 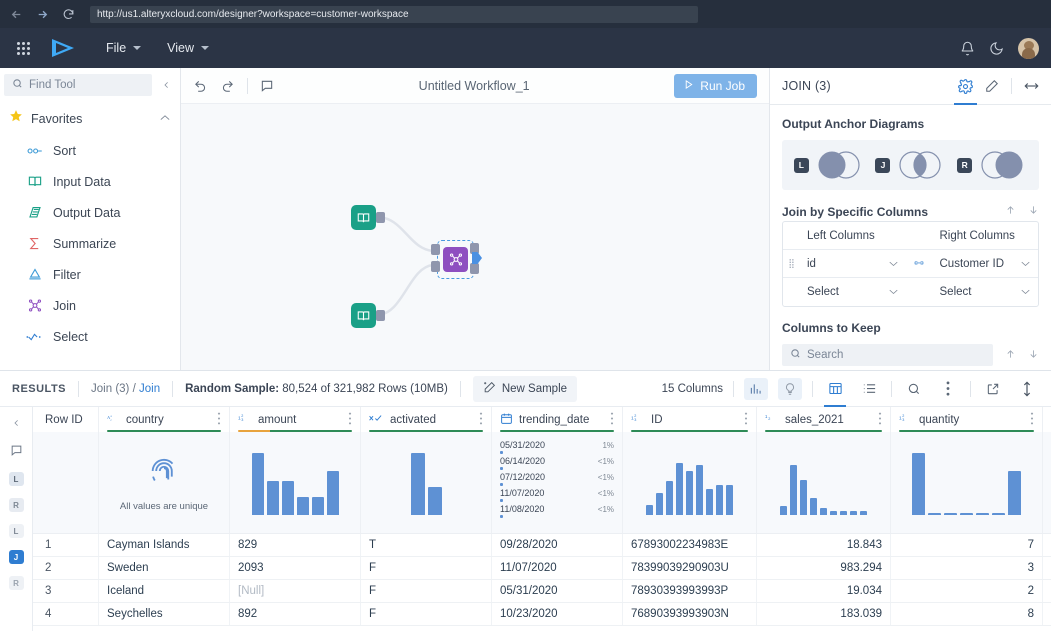 What do you see at coordinates (985, 292) in the screenshot?
I see `right-column-select-empty: Select` at bounding box center [985, 292].